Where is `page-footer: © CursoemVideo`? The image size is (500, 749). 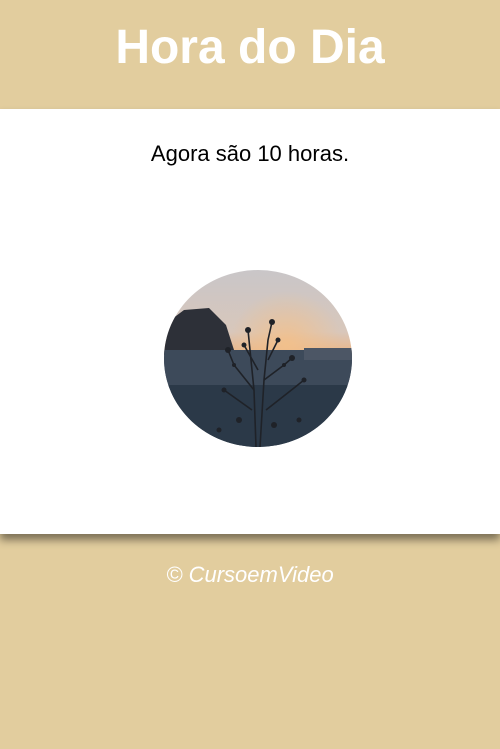 page-footer: © CursoemVideo is located at coordinates (250, 561).